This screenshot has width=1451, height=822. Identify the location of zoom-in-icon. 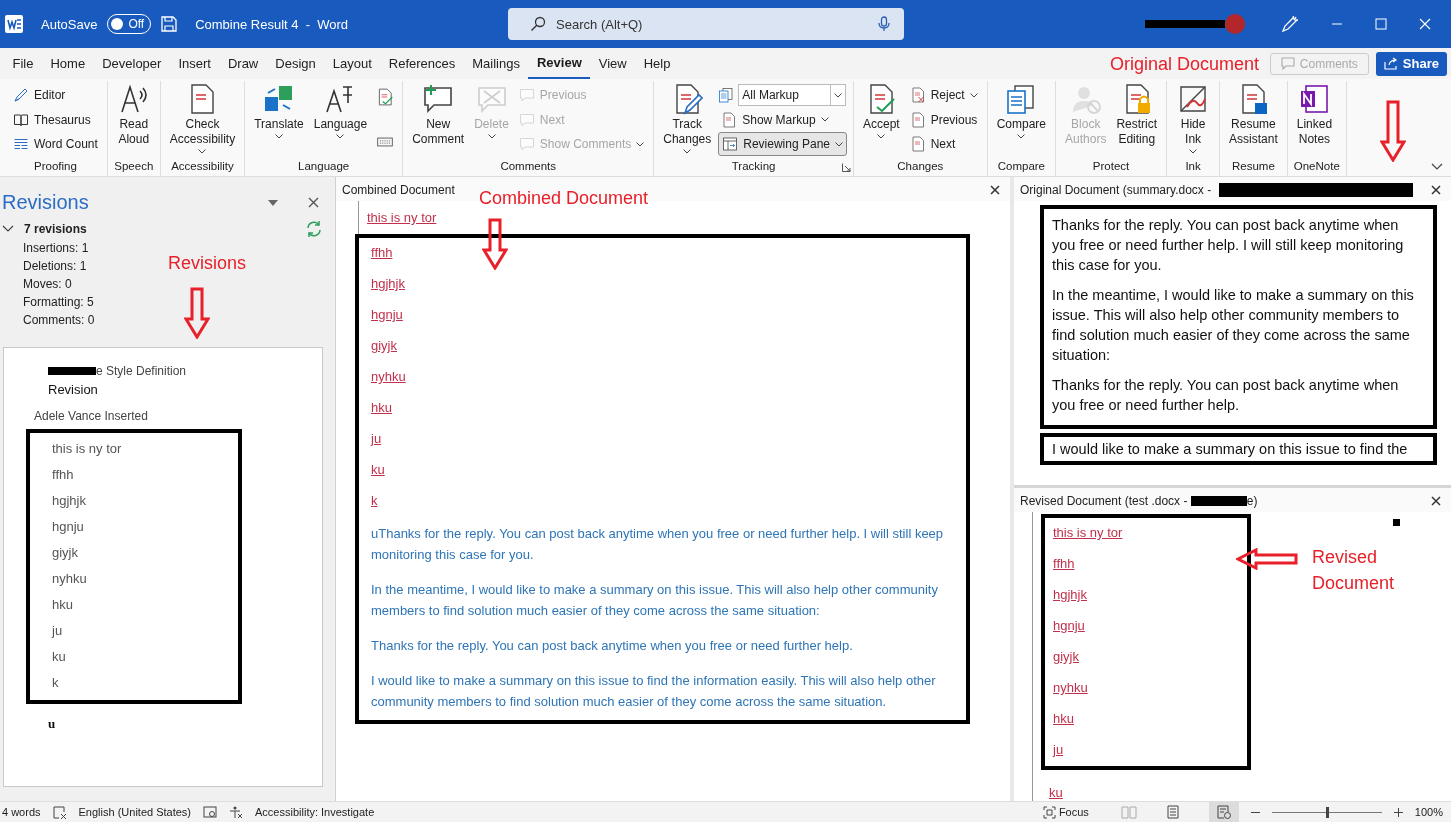
(1398, 812).